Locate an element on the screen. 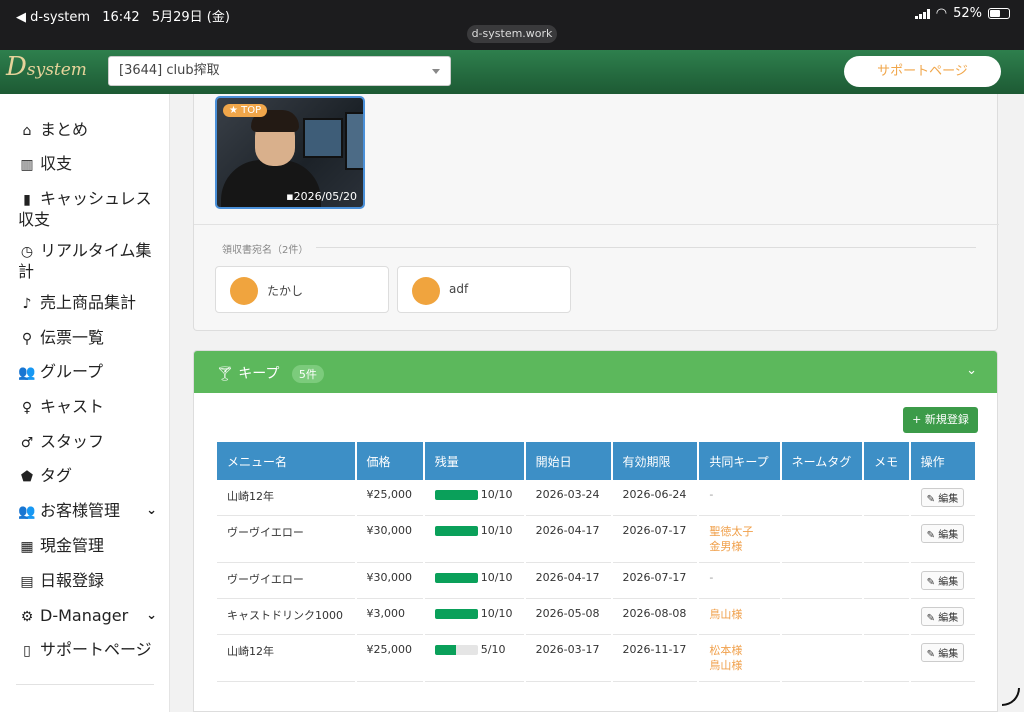  receipt-name: たかし is located at coordinates (285, 291).